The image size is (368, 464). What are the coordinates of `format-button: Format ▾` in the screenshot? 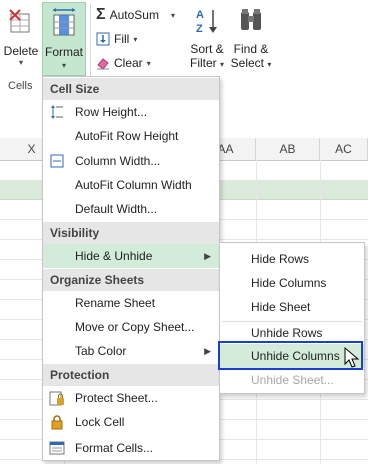 It's located at (64, 39).